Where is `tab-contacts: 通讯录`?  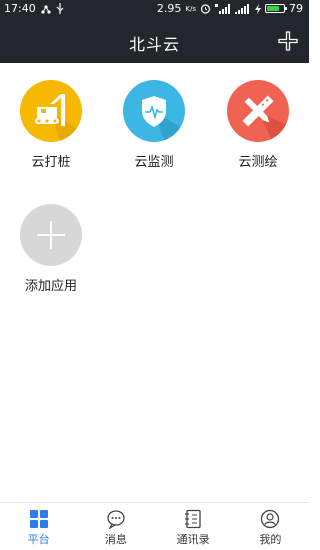 tab-contacts: 通讯录 is located at coordinates (193, 526).